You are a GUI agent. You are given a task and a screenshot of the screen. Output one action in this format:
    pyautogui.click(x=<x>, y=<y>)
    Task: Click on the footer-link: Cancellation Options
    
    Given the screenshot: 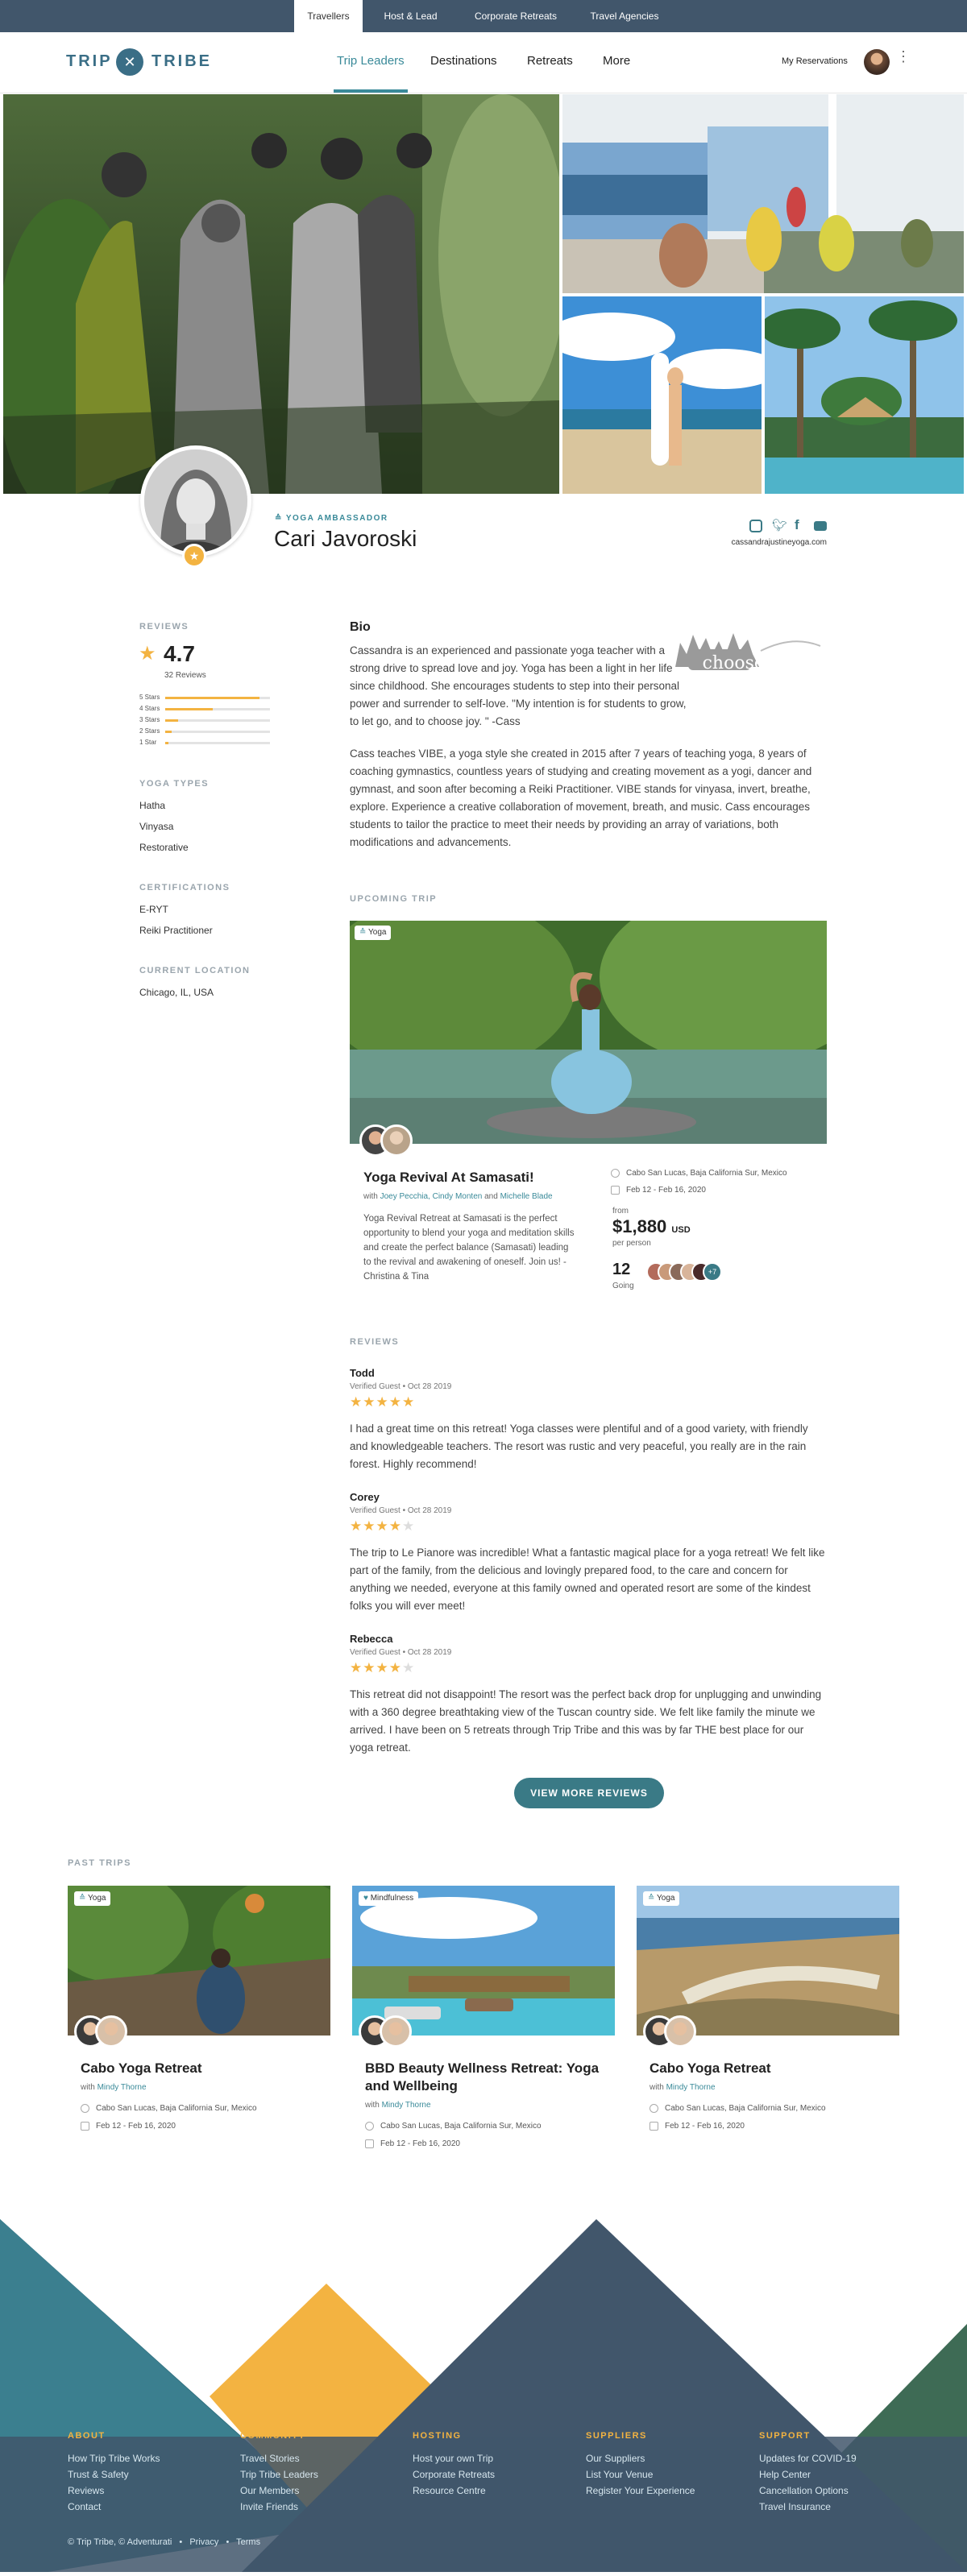 What is the action you would take?
    pyautogui.click(x=804, y=2490)
    